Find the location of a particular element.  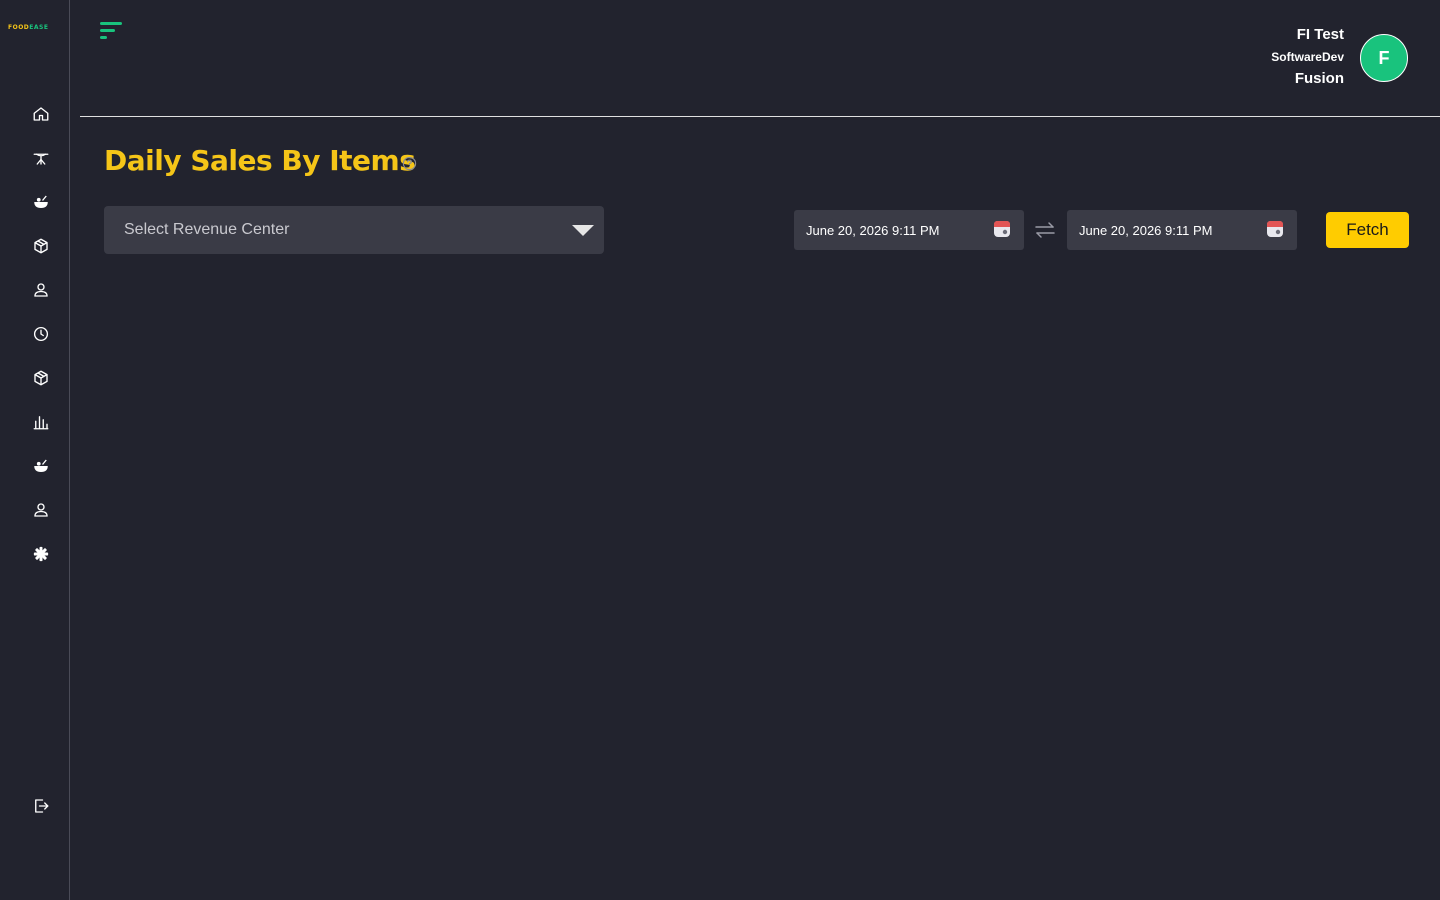

chevron-down-icon is located at coordinates (583, 230).